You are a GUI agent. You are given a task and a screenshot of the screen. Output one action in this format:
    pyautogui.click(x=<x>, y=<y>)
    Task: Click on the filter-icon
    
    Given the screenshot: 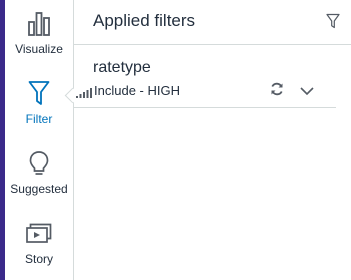 What is the action you would take?
    pyautogui.click(x=39, y=93)
    